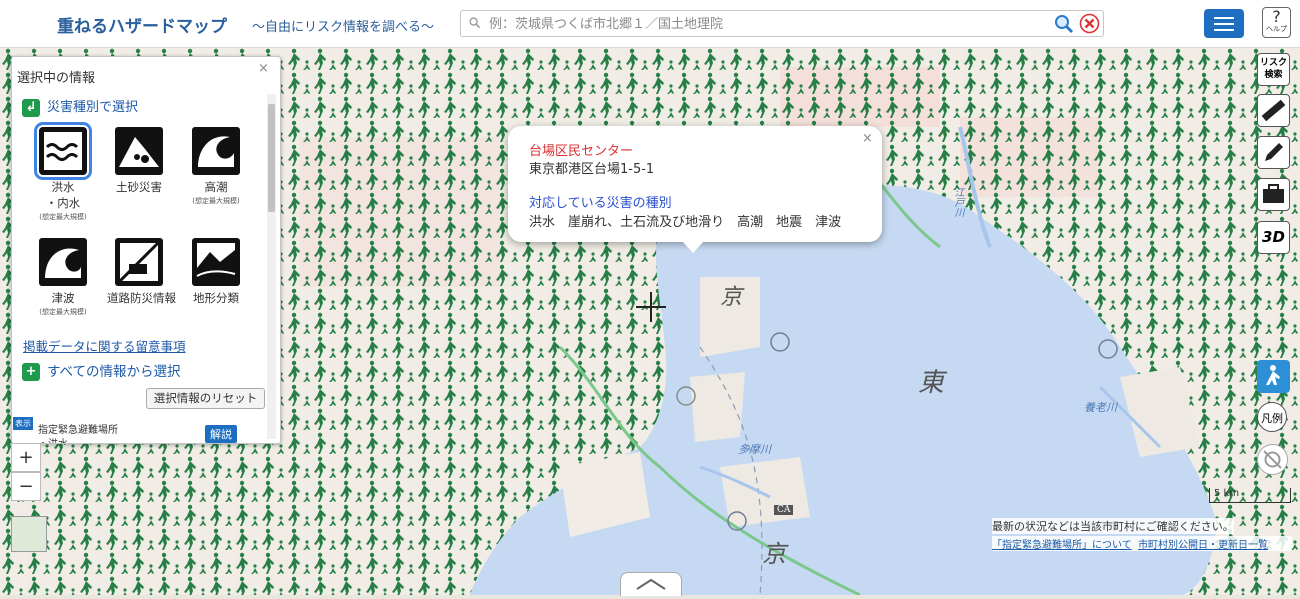 This screenshot has height=599, width=1300. Describe the element at coordinates (63, 262) in the screenshot. I see `tsunami-icon` at that location.